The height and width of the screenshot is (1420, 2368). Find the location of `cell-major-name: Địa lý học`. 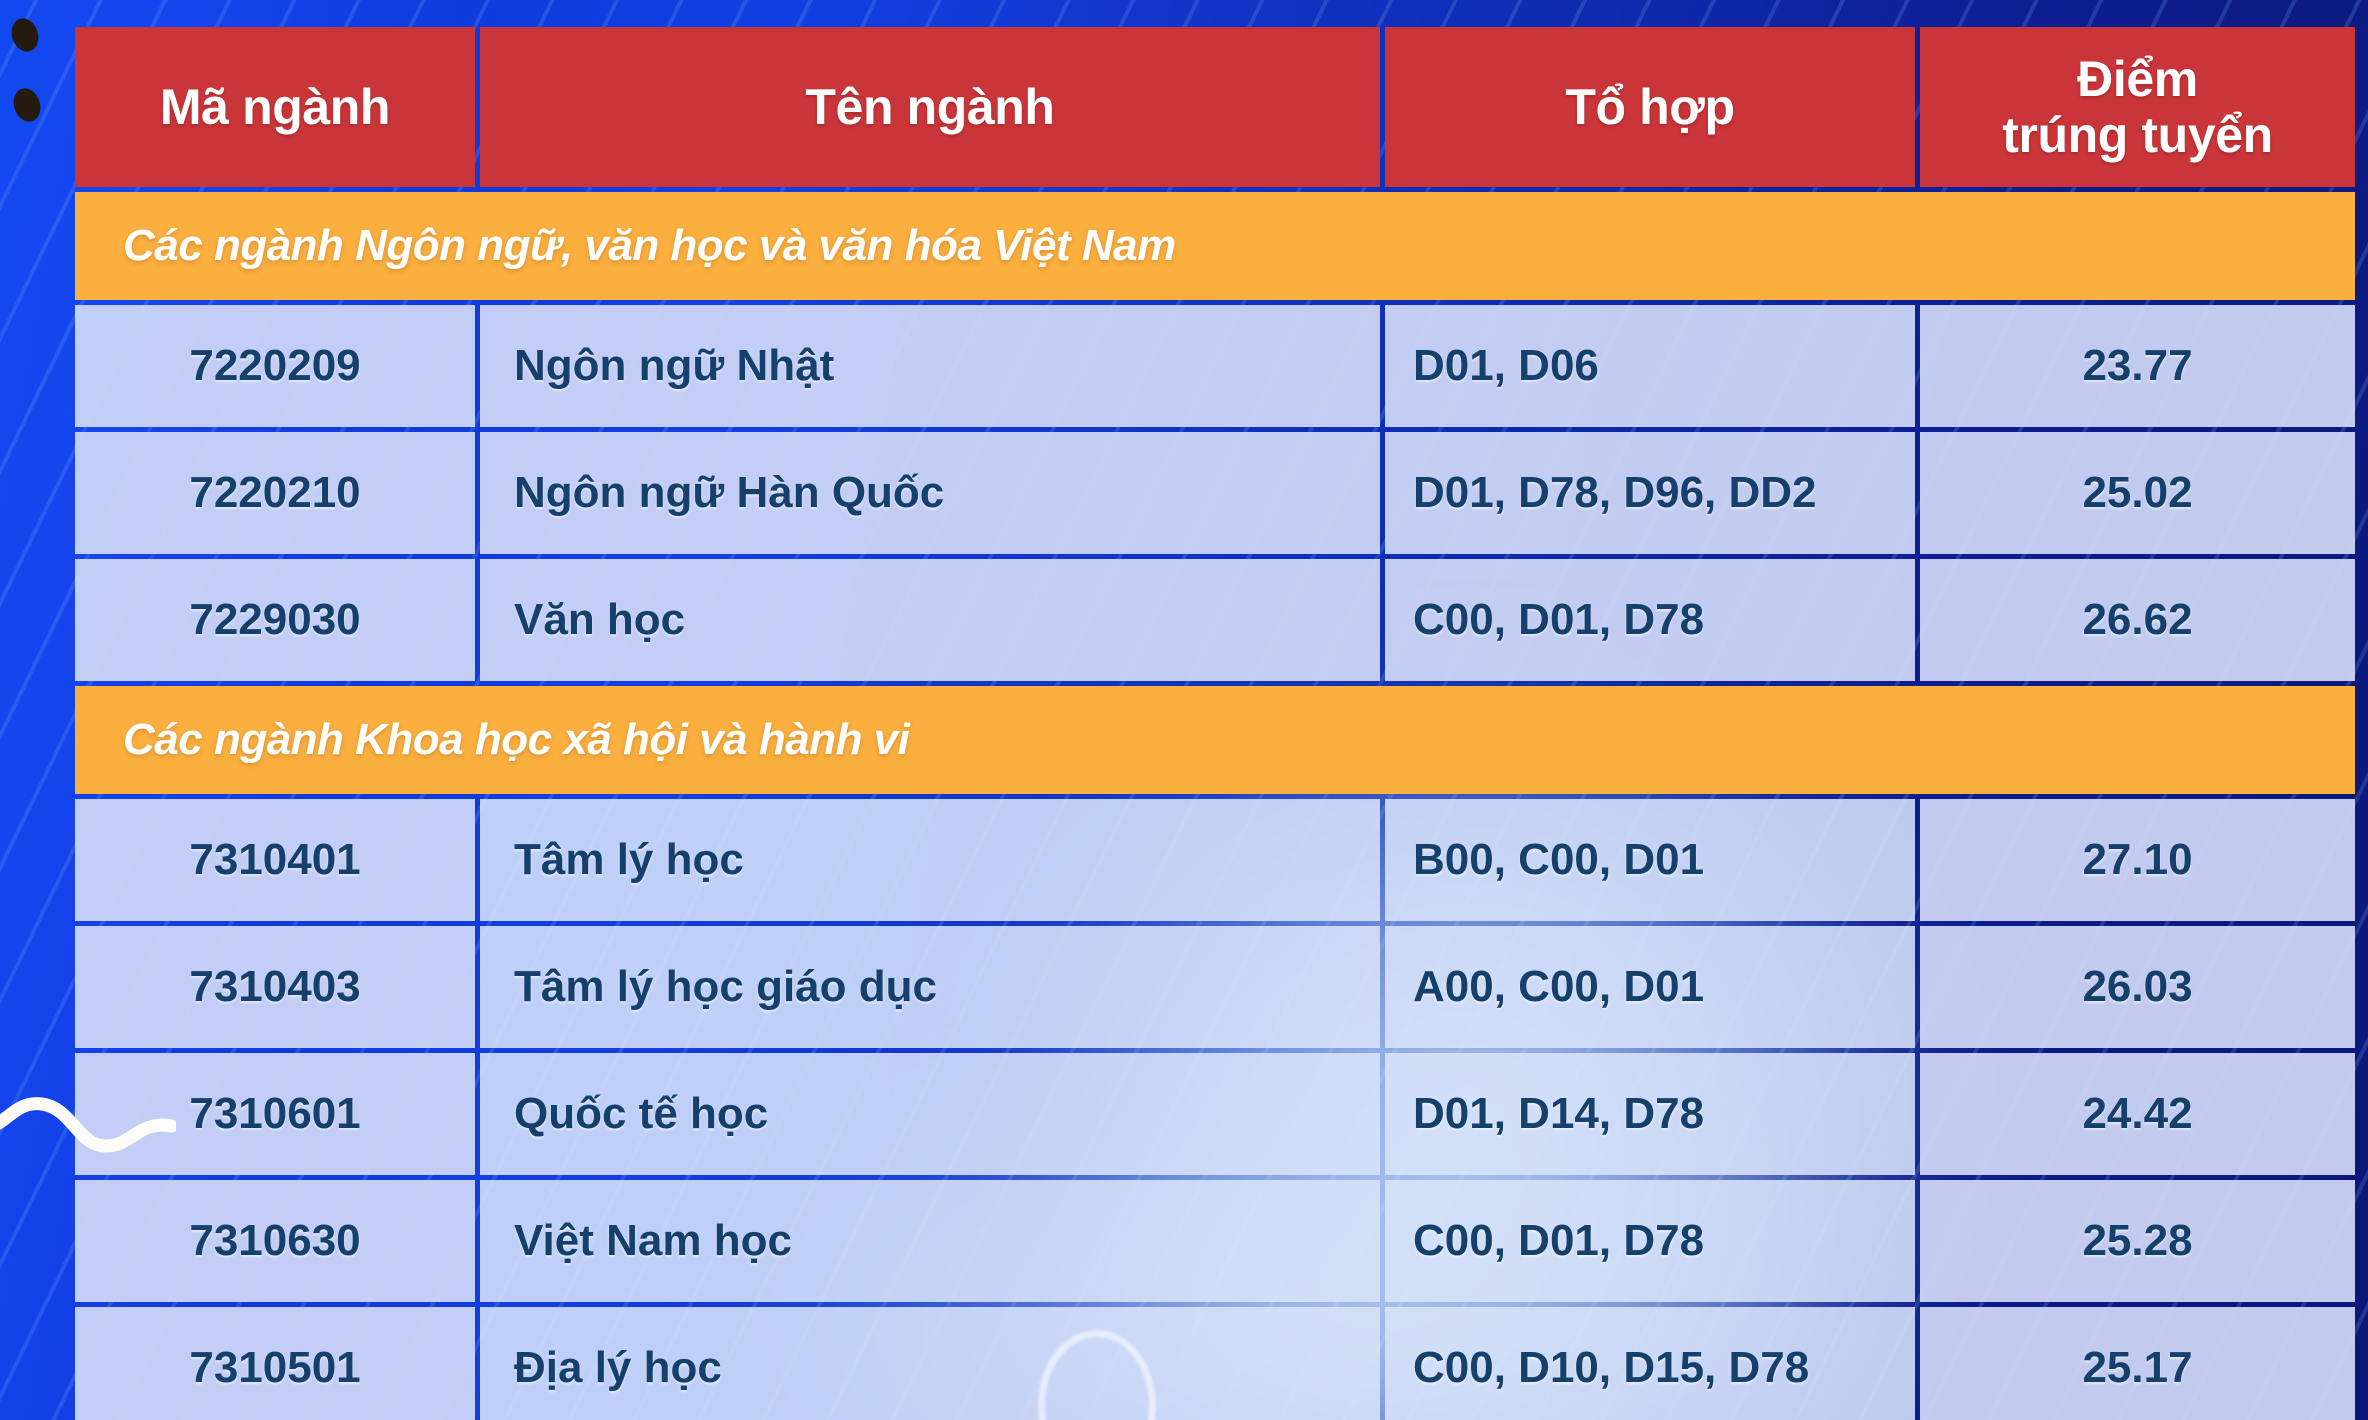

cell-major-name: Địa lý học is located at coordinates (930, 1363).